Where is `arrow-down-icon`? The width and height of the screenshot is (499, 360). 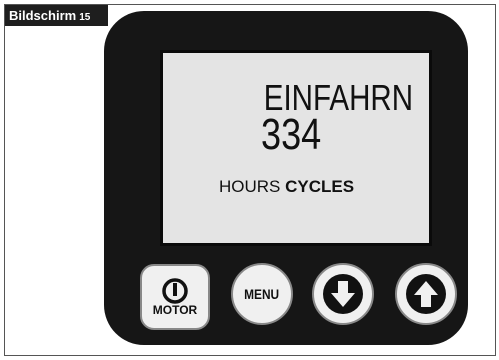
arrow-down-icon is located at coordinates (343, 294).